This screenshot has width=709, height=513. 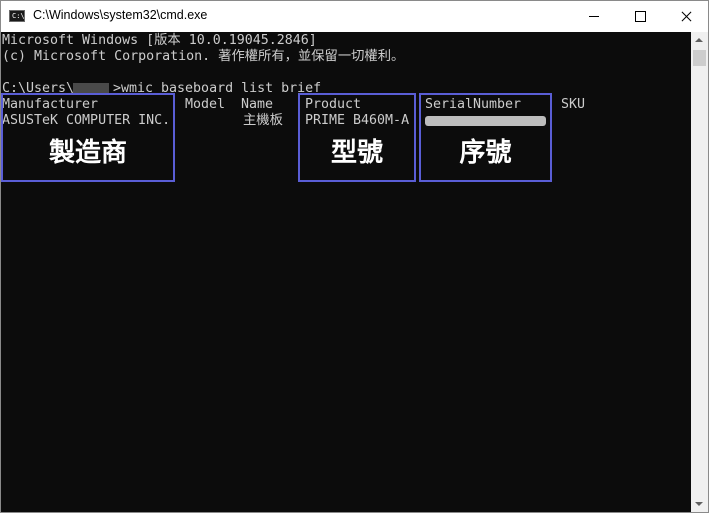 I want to click on annotation-label-manufacturer: 製造商, so click(x=87, y=153).